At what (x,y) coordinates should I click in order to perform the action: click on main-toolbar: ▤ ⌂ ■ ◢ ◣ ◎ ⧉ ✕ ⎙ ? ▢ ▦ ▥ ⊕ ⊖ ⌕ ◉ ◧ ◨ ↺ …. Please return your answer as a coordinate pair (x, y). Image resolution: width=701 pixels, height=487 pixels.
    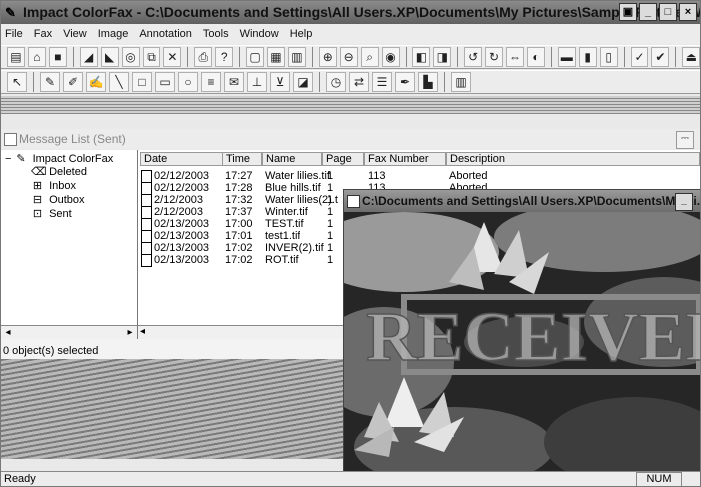
    Looking at the image, I should click on (350, 57).